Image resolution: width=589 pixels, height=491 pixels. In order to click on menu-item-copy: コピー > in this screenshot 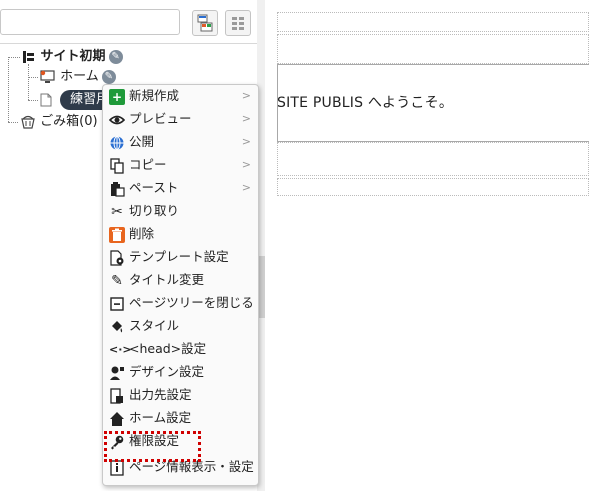, I will do `click(182, 165)`.